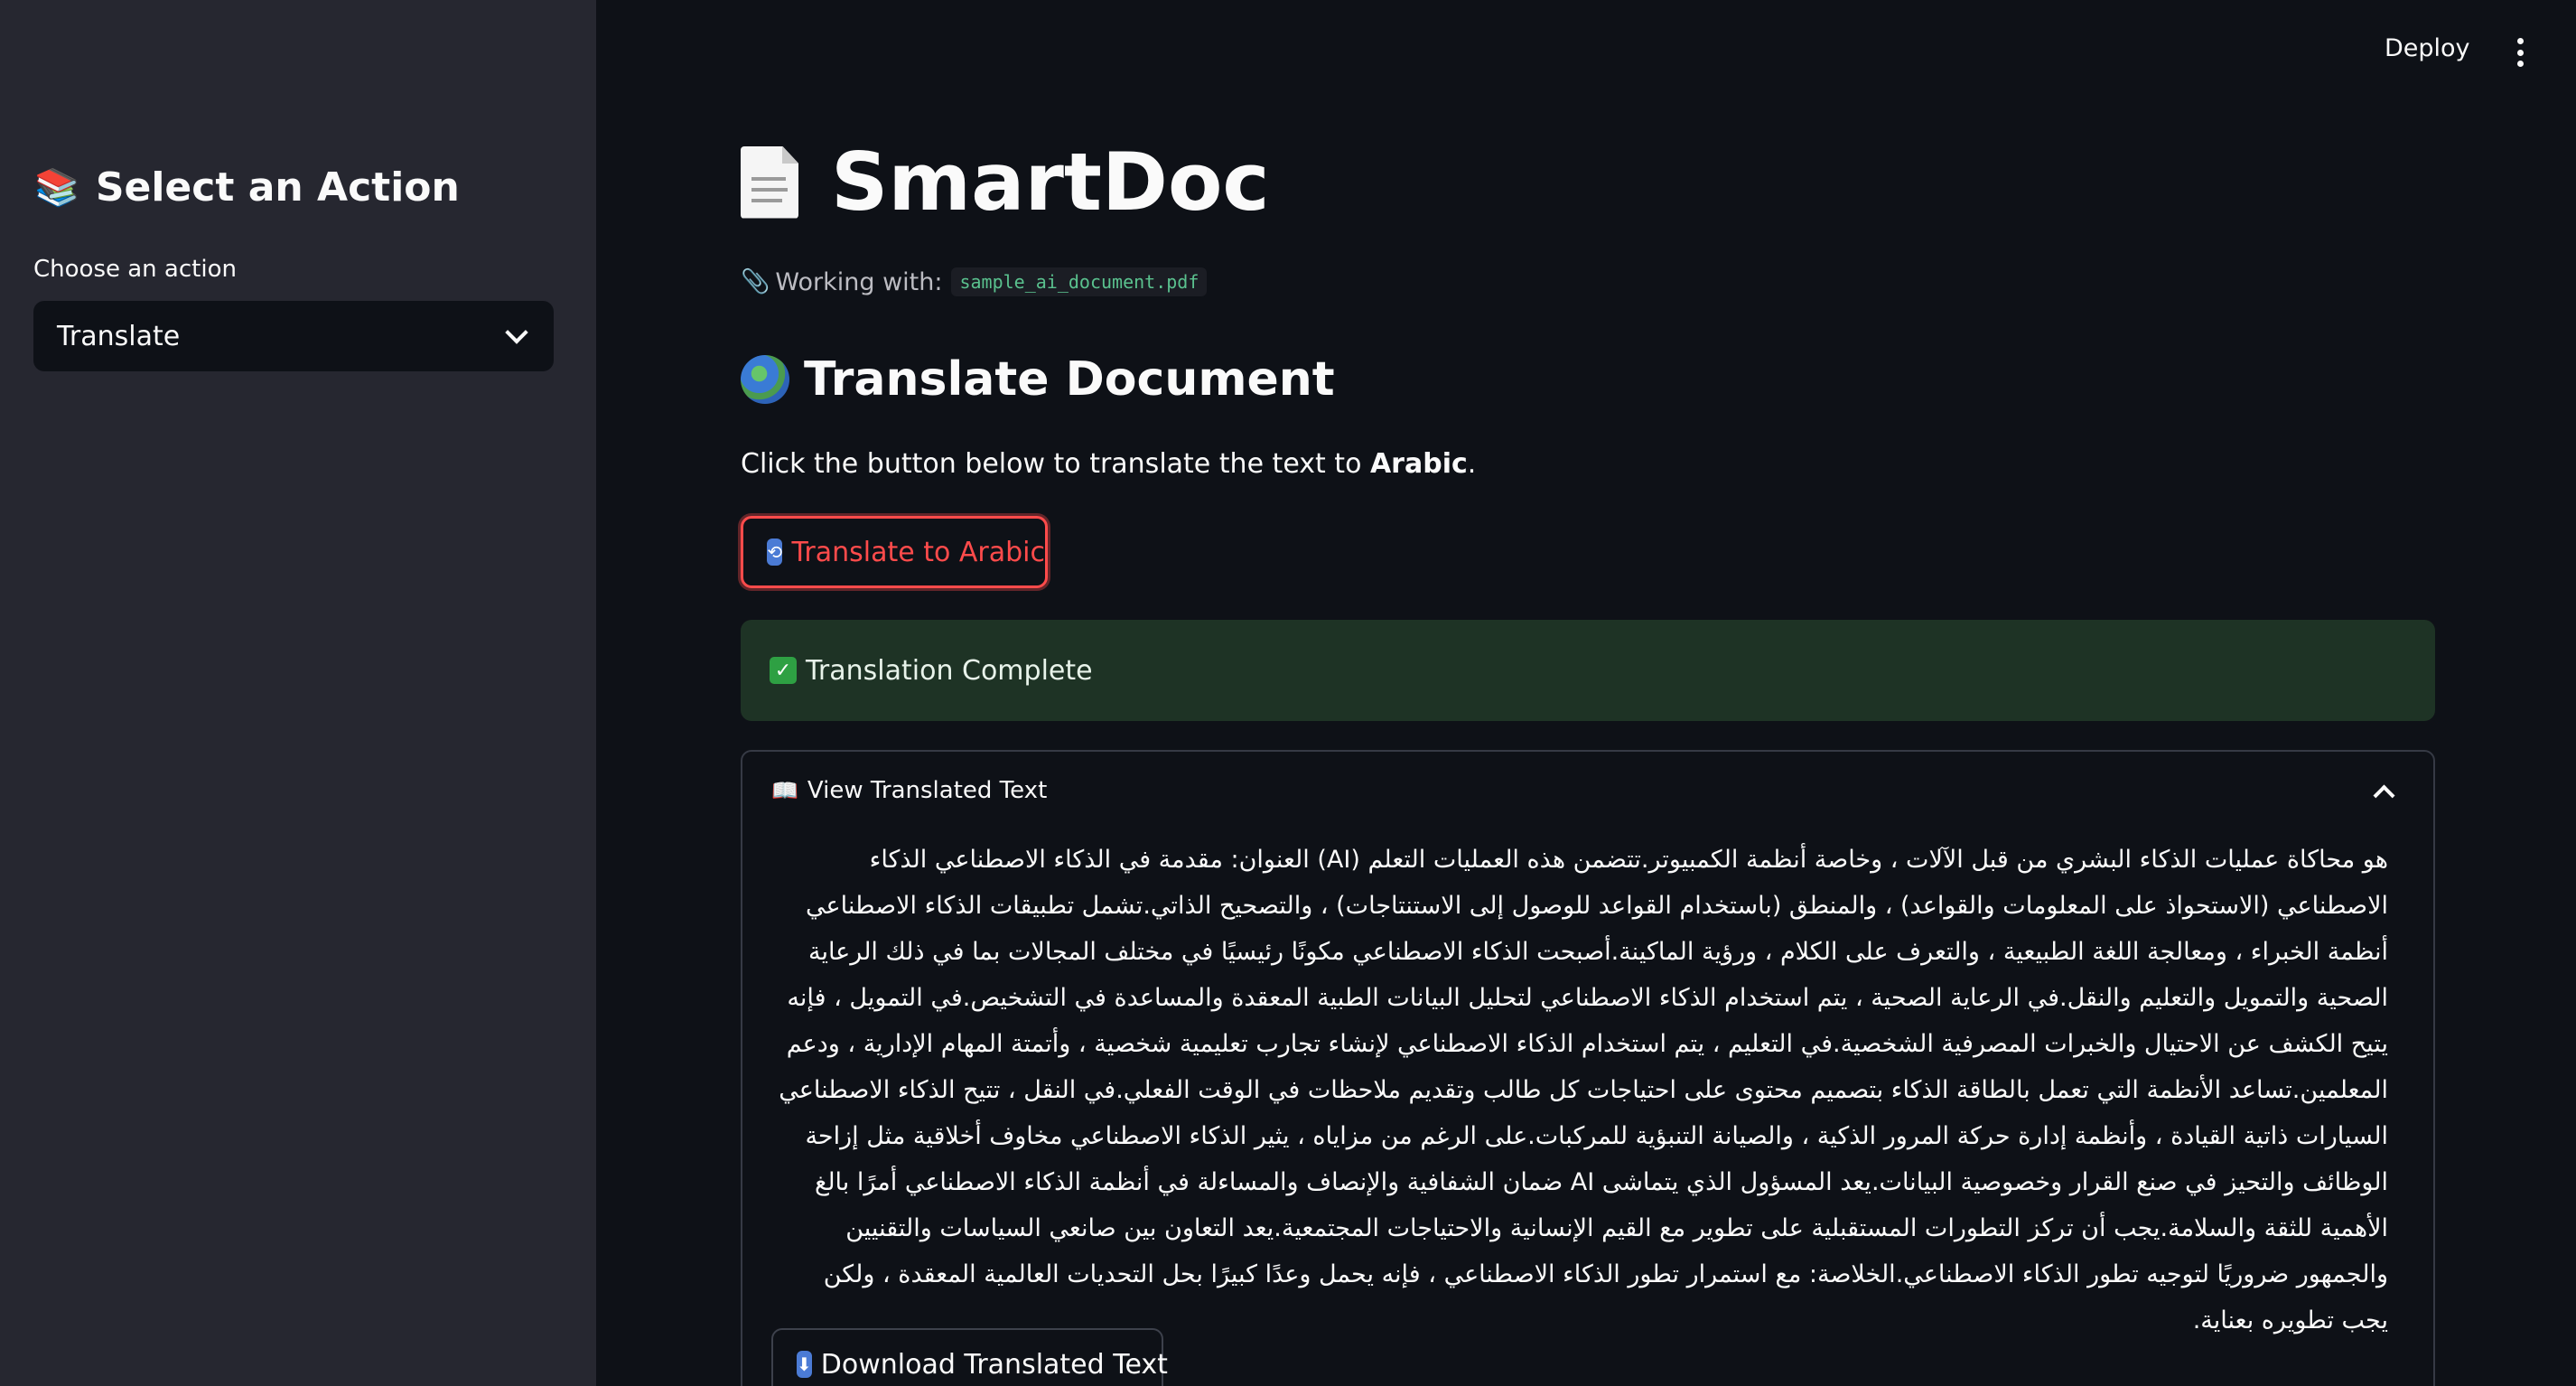 This screenshot has width=2576, height=1386. What do you see at coordinates (1050, 183) in the screenshot?
I see `page-title-text: SmartDoc` at bounding box center [1050, 183].